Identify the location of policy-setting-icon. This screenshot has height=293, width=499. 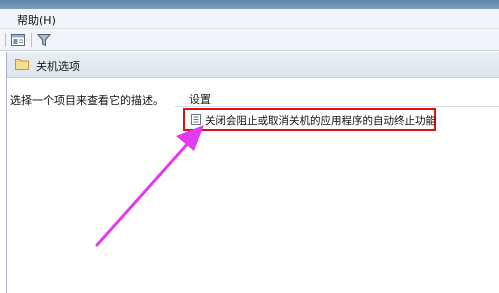
(196, 119).